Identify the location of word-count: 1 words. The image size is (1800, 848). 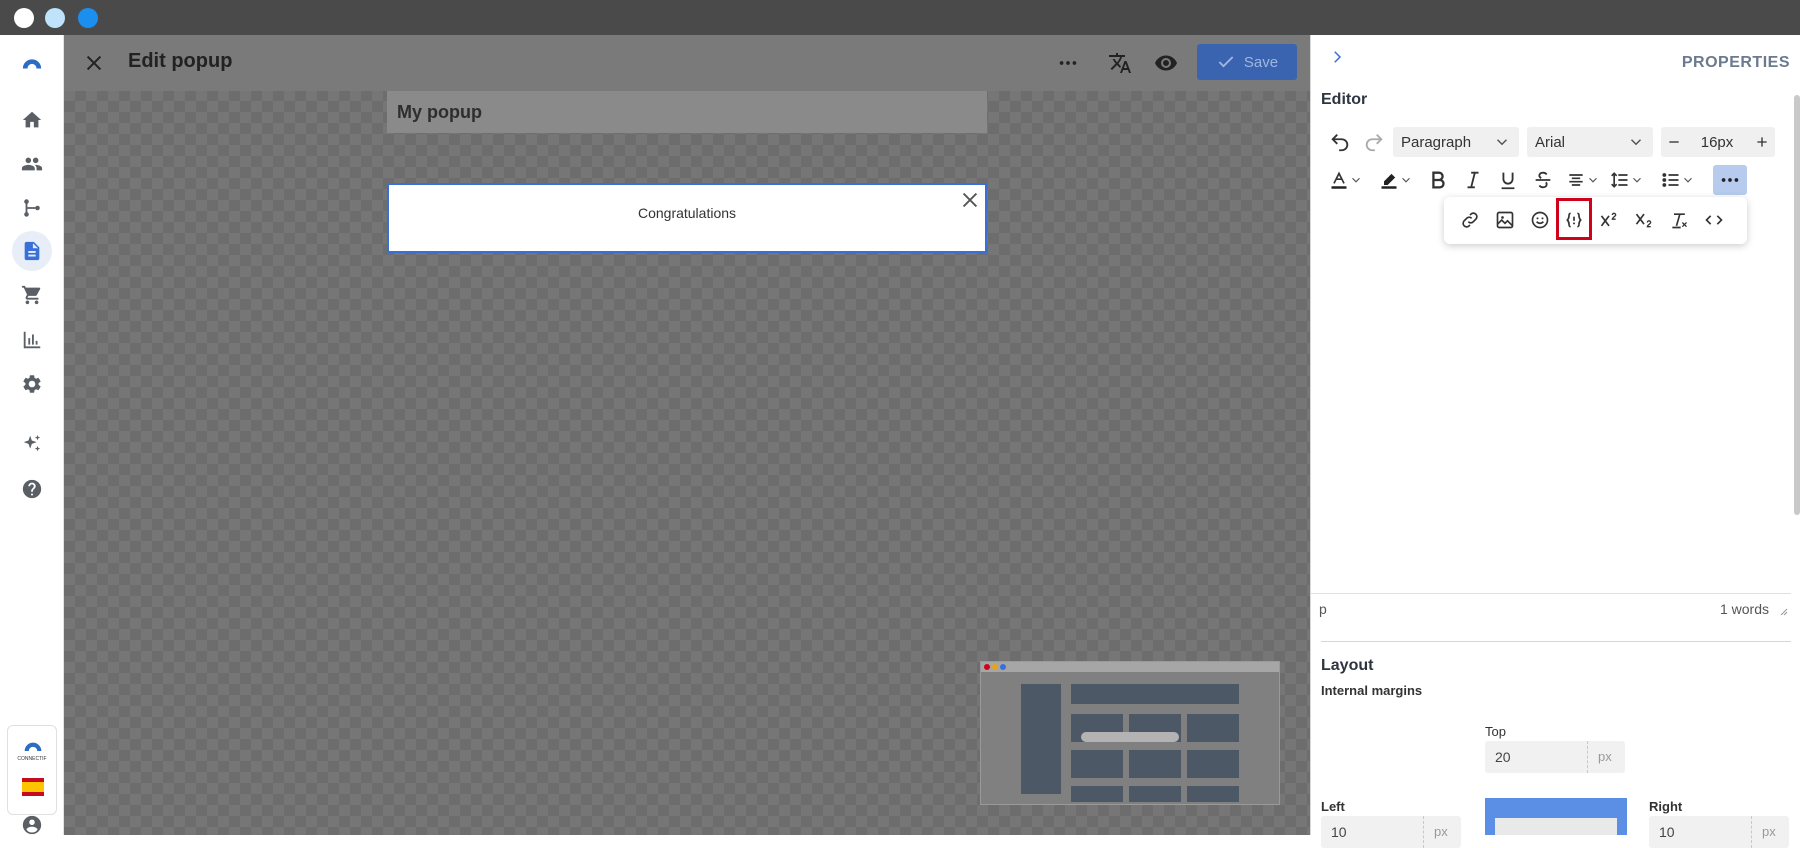
(1744, 609).